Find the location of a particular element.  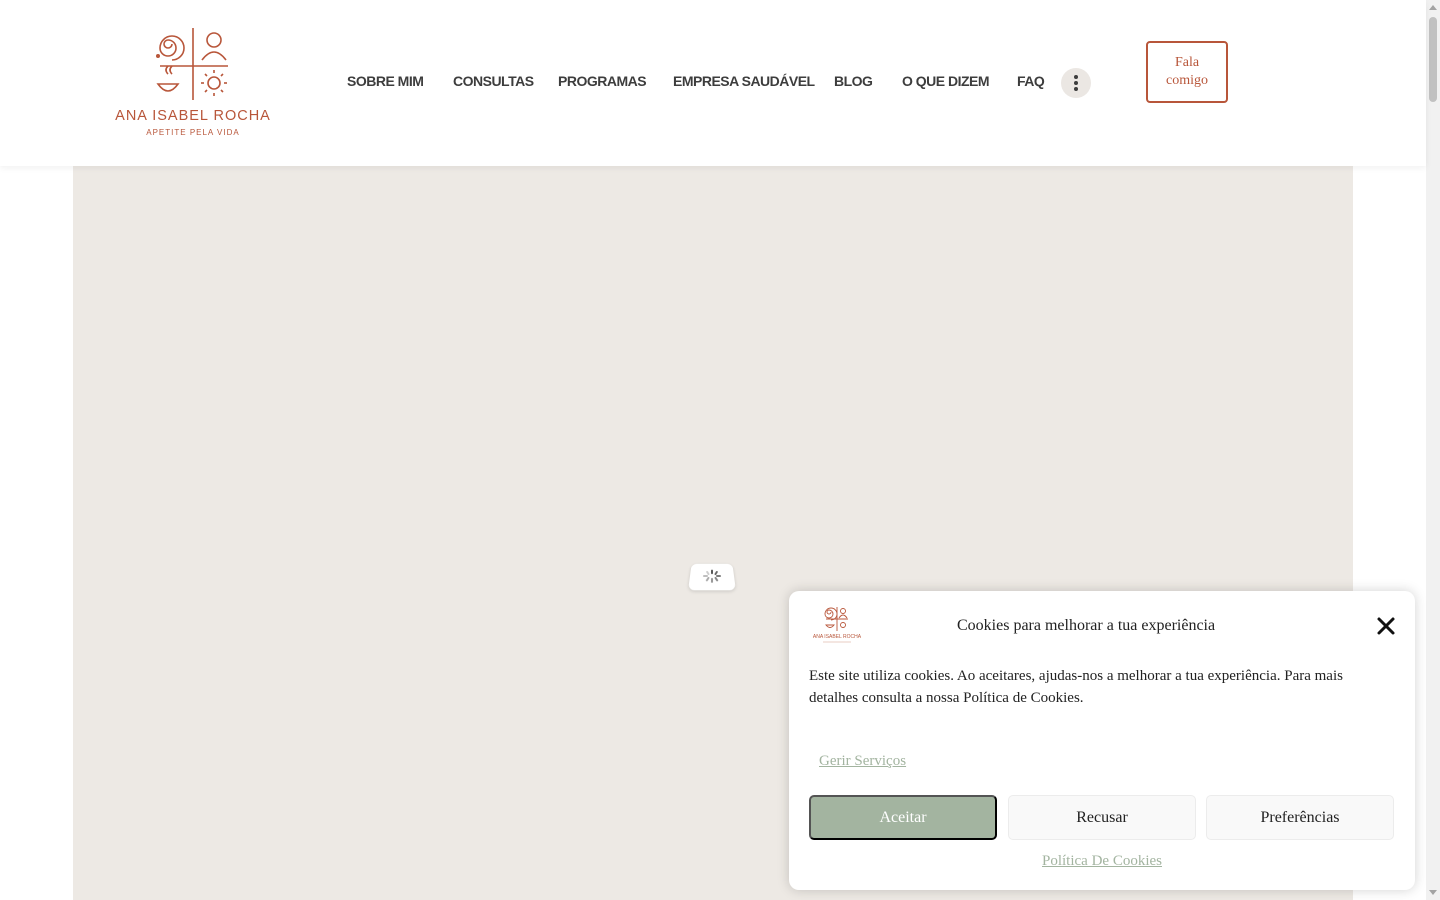

nav-item-o-que-dizem: O QUE DIZEM is located at coordinates (946, 81).